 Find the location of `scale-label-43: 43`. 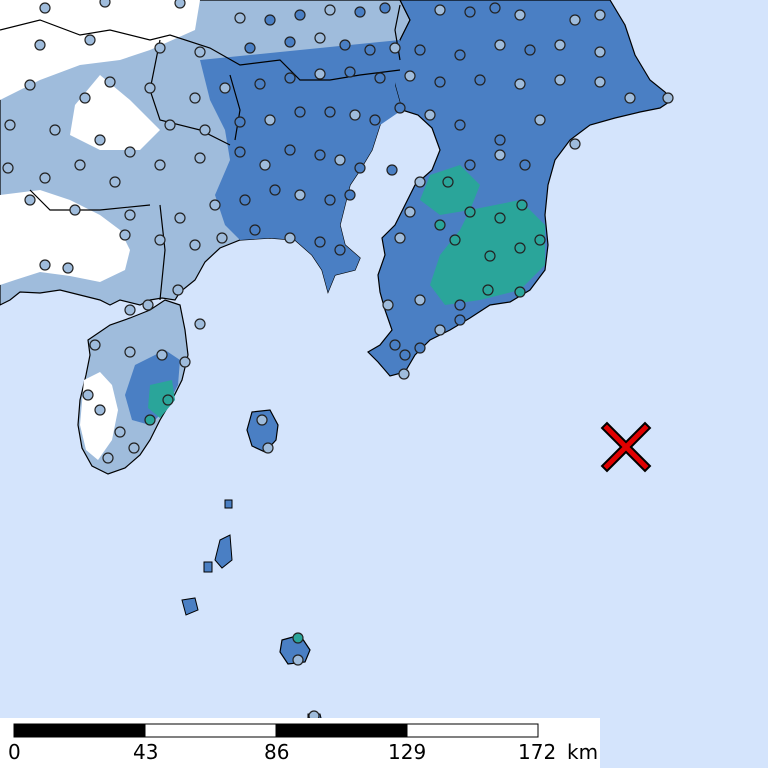

scale-label-43: 43 is located at coordinates (145, 752).